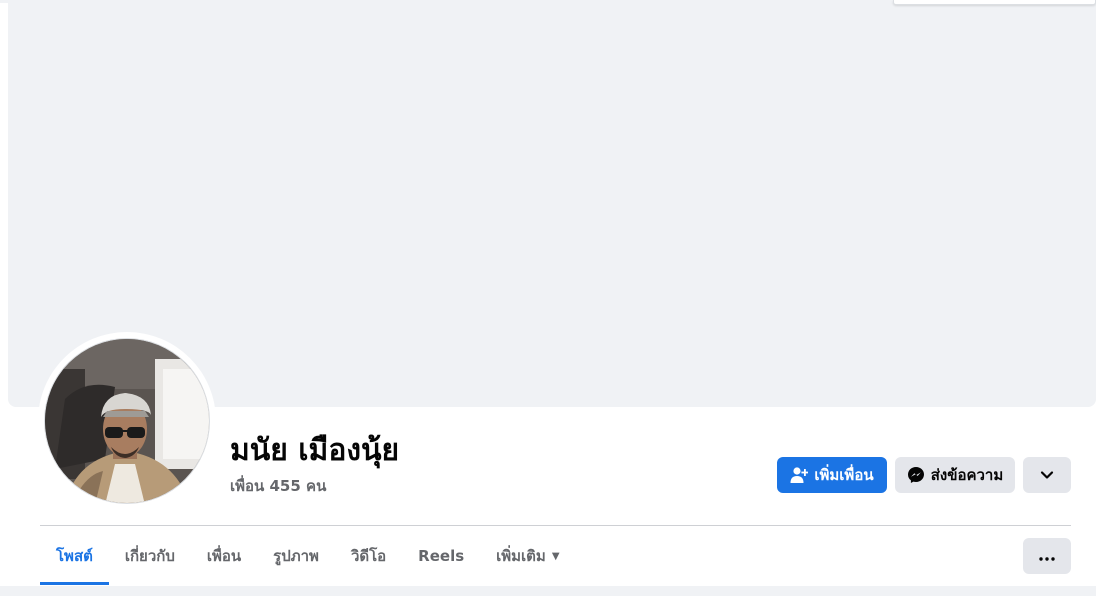 The image size is (1096, 596). I want to click on tab-videos: วิดีโอ, so click(368, 556).